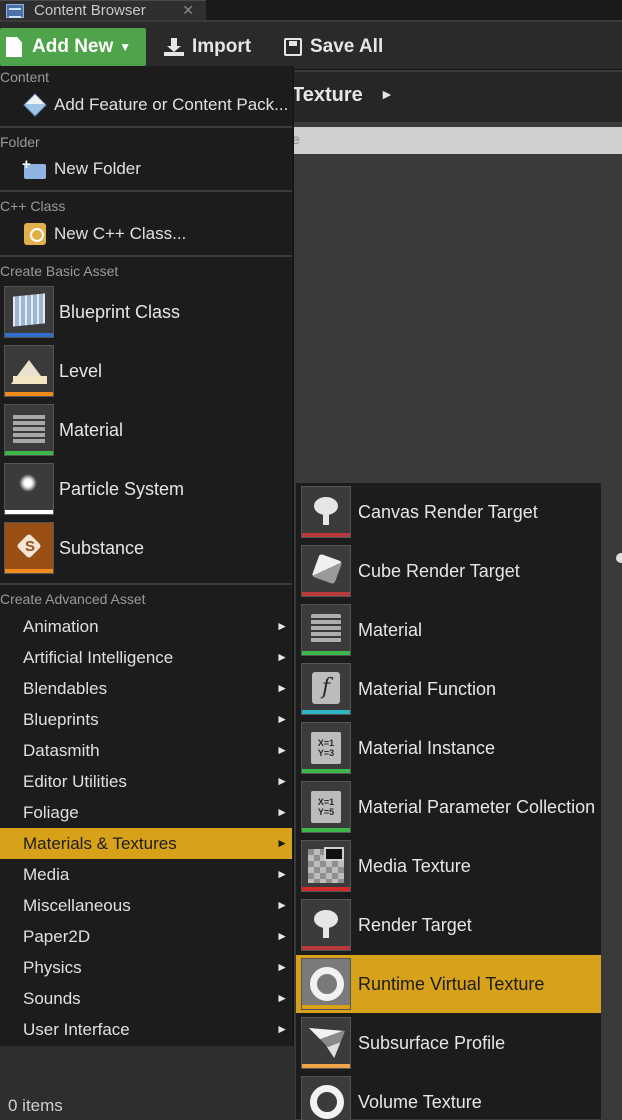 This screenshot has width=622, height=1120. What do you see at coordinates (448, 925) in the screenshot?
I see `submenu-item-render-target: Render Target` at bounding box center [448, 925].